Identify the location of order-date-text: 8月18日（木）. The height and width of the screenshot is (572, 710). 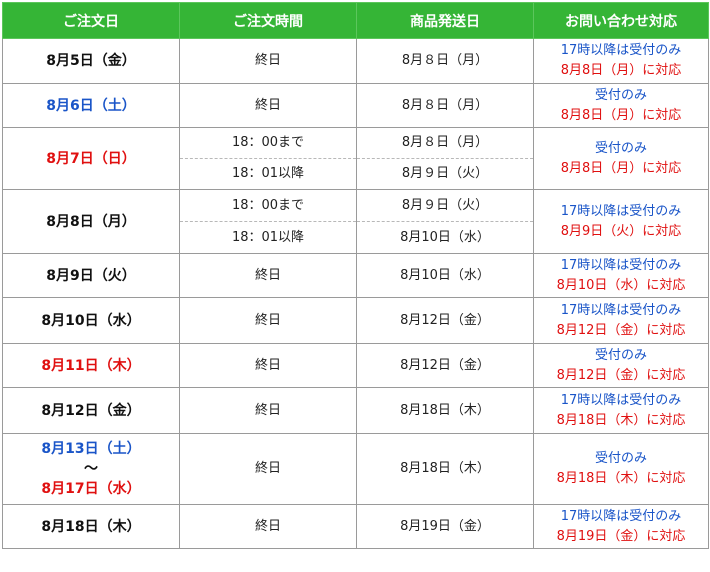
(91, 526).